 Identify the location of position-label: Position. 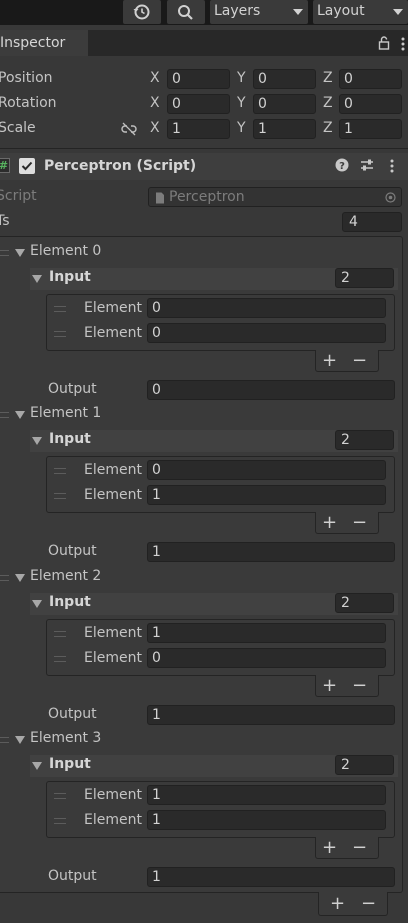
(26, 78).